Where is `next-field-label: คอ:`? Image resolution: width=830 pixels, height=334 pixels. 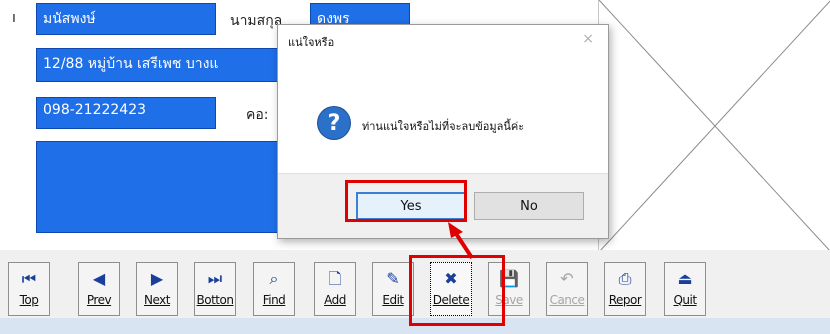 next-field-label: คอ: is located at coordinates (257, 115).